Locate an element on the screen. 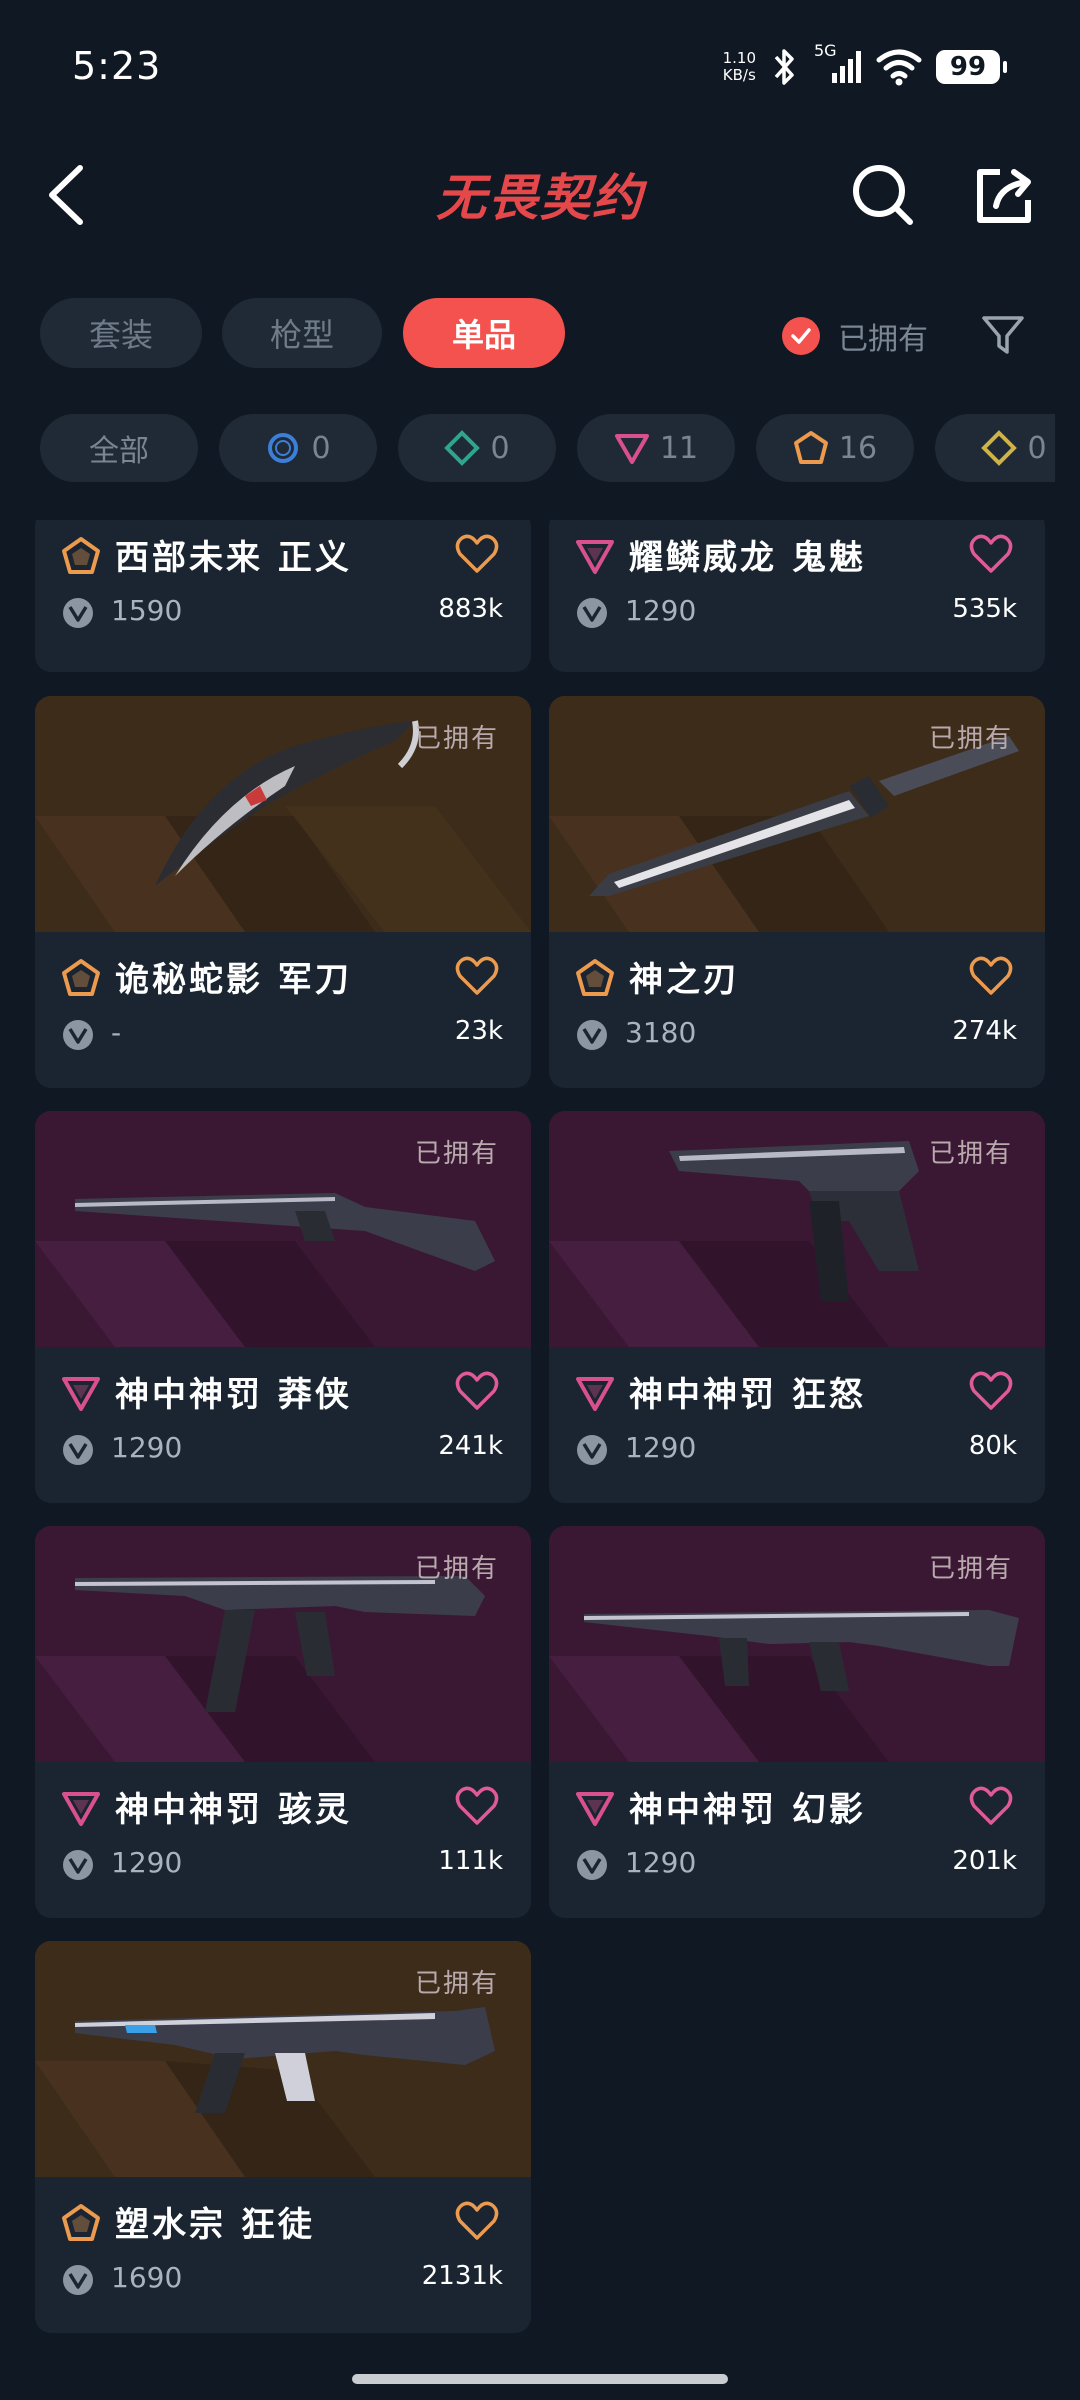 The image size is (1080, 2400). owned-filter-label: 已拥有 is located at coordinates (883, 339).